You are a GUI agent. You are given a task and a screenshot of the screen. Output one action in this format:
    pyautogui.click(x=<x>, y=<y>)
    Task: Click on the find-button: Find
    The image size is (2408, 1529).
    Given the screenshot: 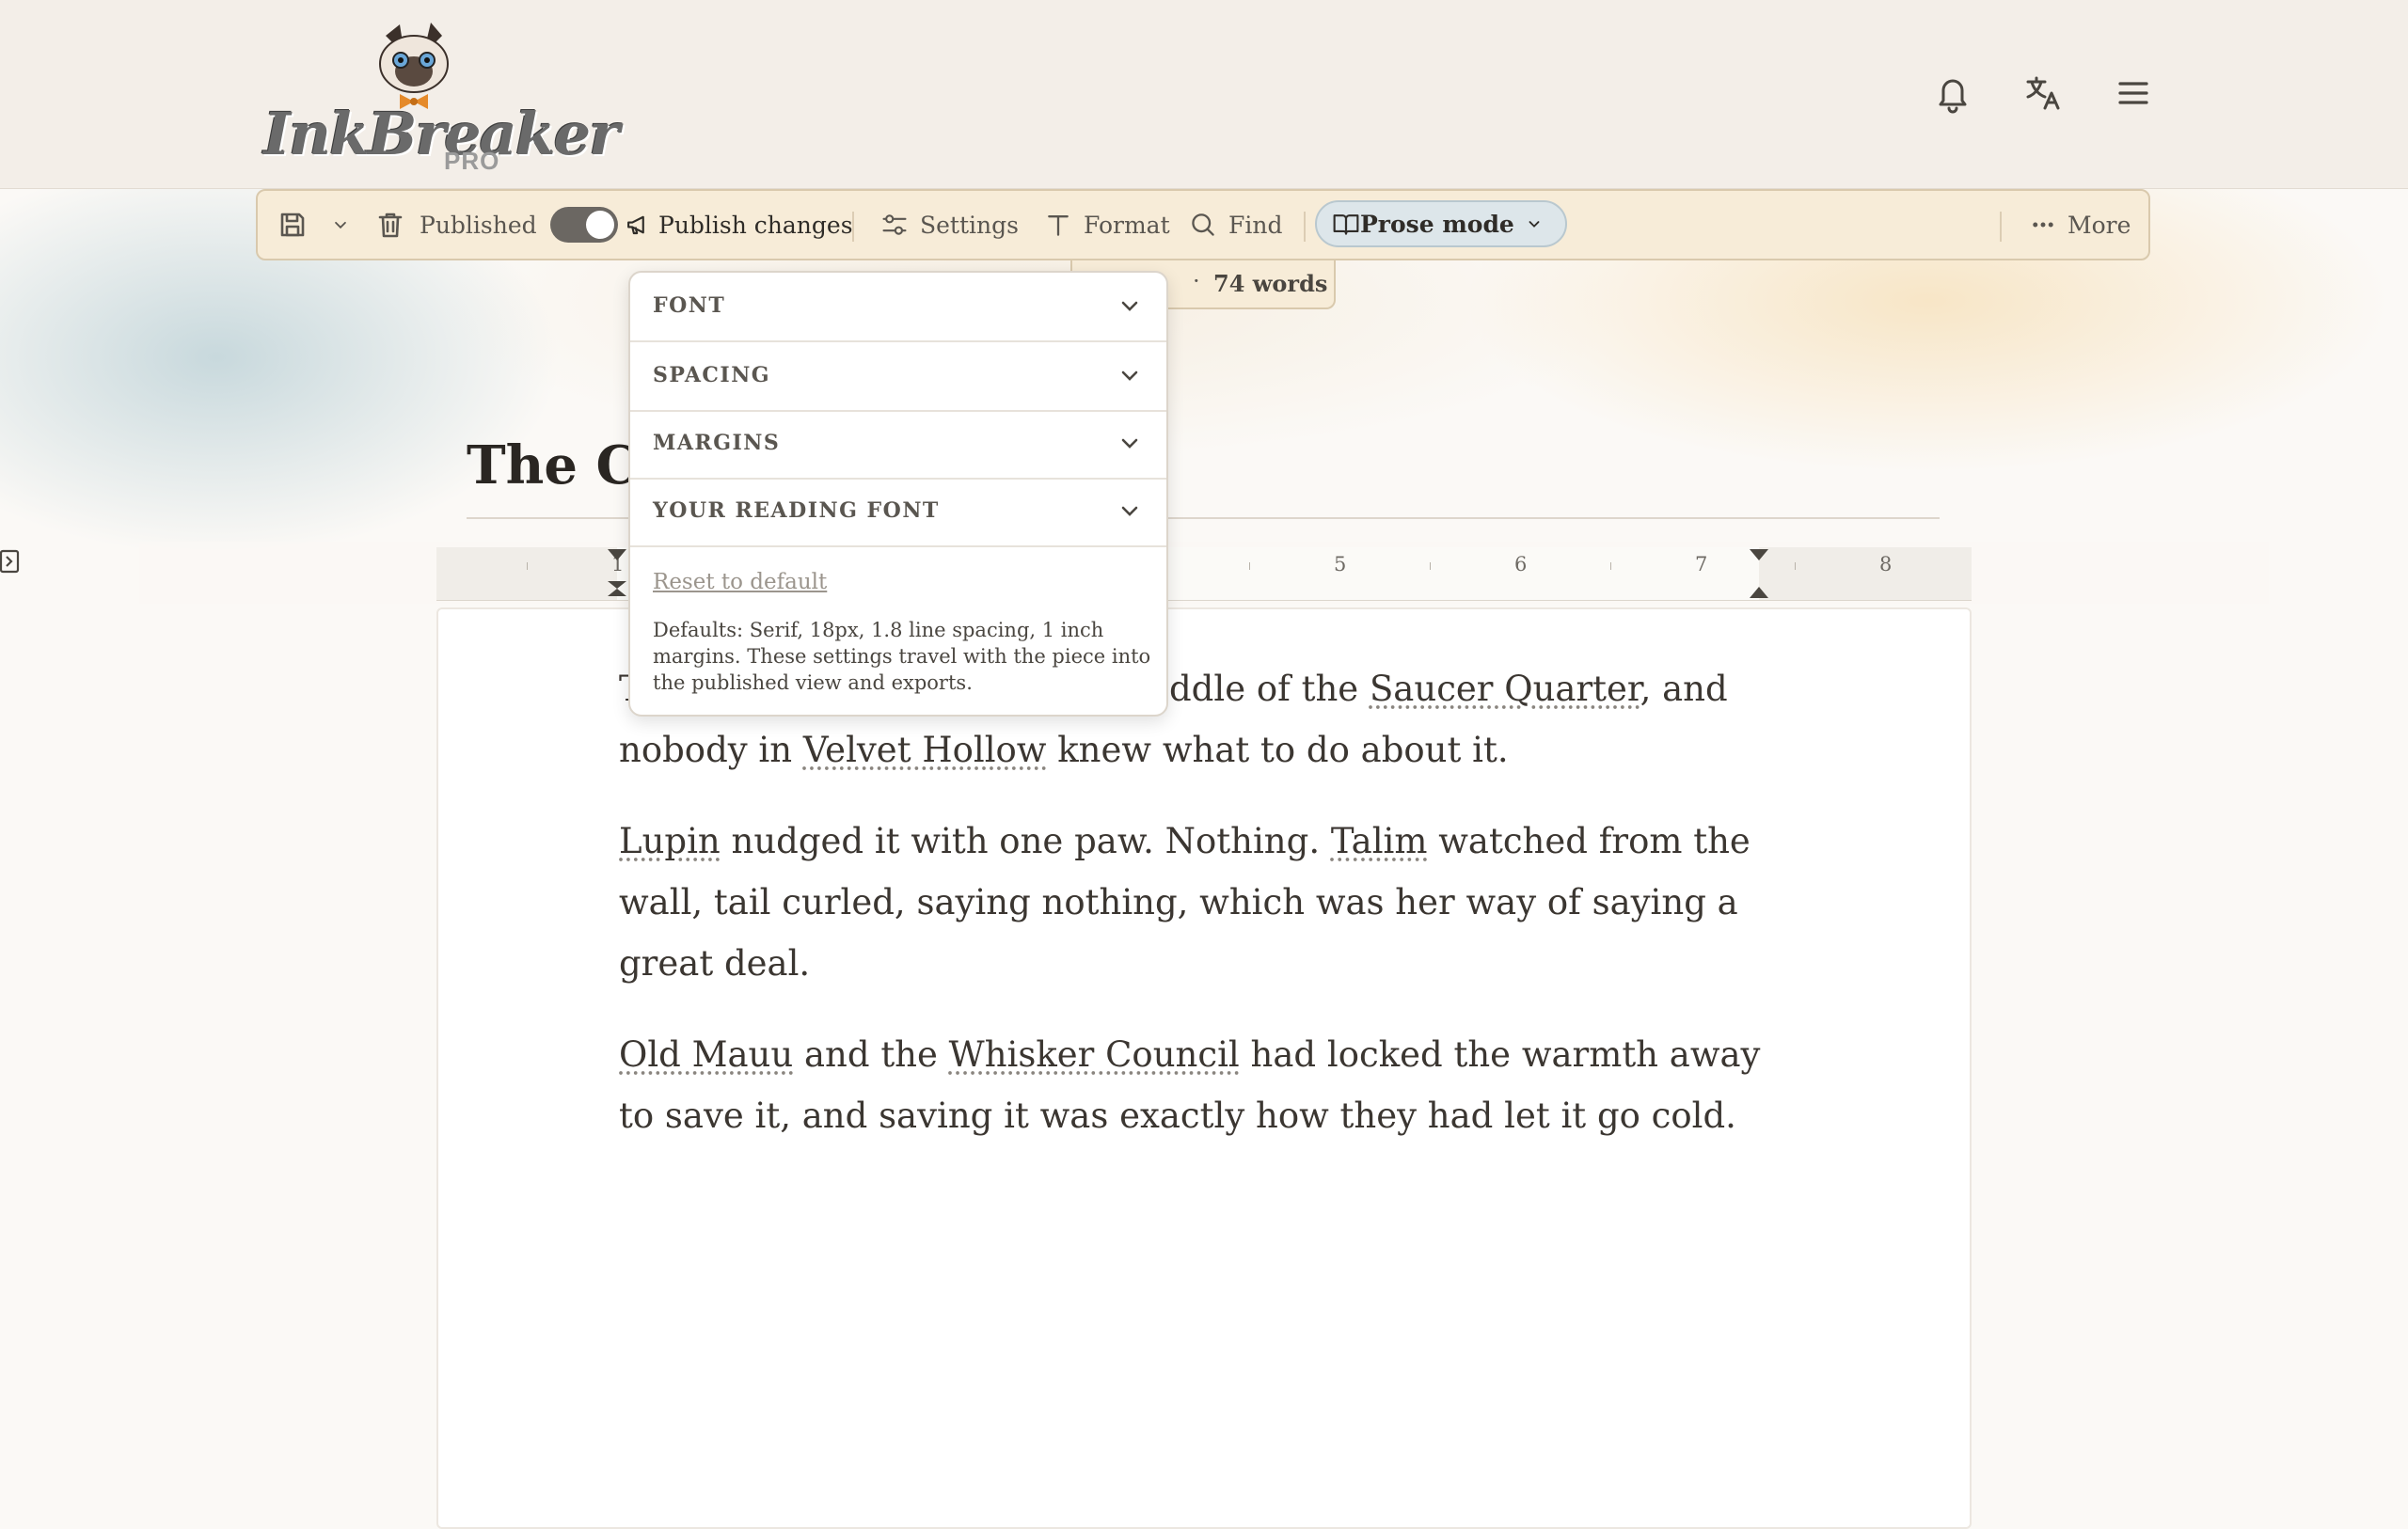 What is the action you would take?
    pyautogui.click(x=1236, y=225)
    